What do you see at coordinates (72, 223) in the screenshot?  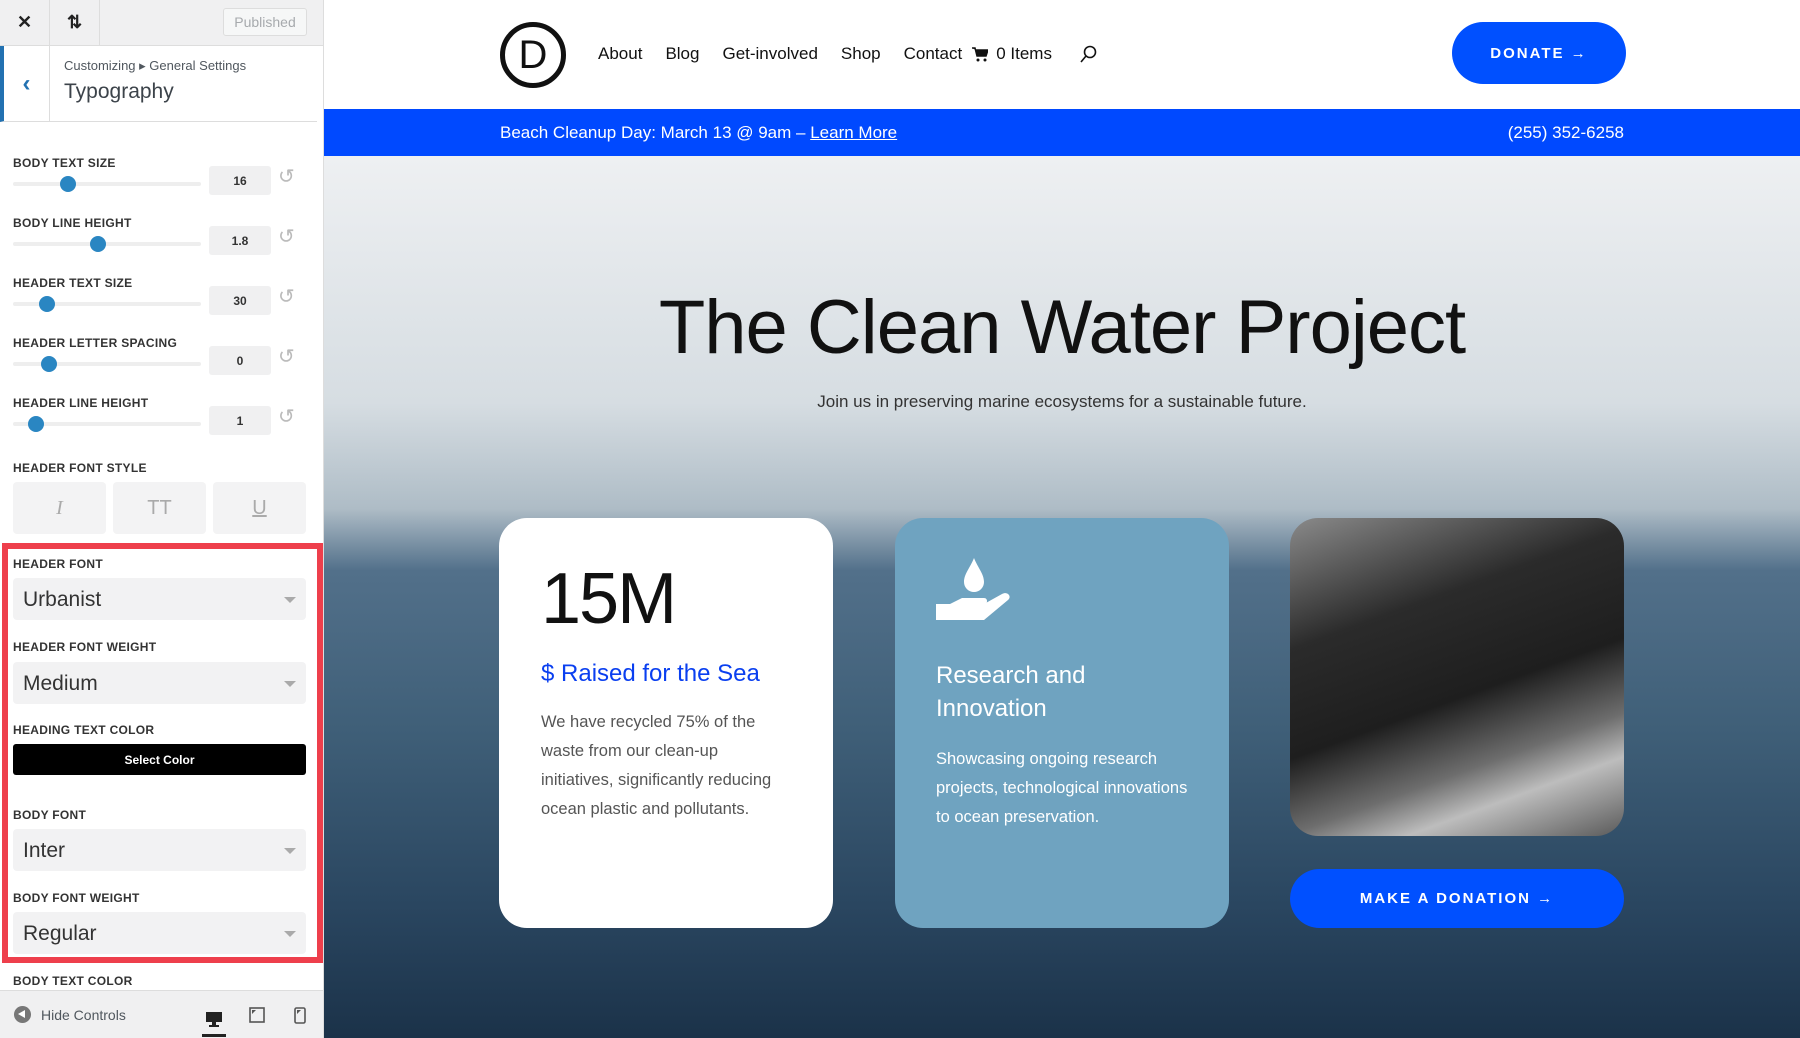 I see `body-line-height-label: BODY LINE HEIGHT` at bounding box center [72, 223].